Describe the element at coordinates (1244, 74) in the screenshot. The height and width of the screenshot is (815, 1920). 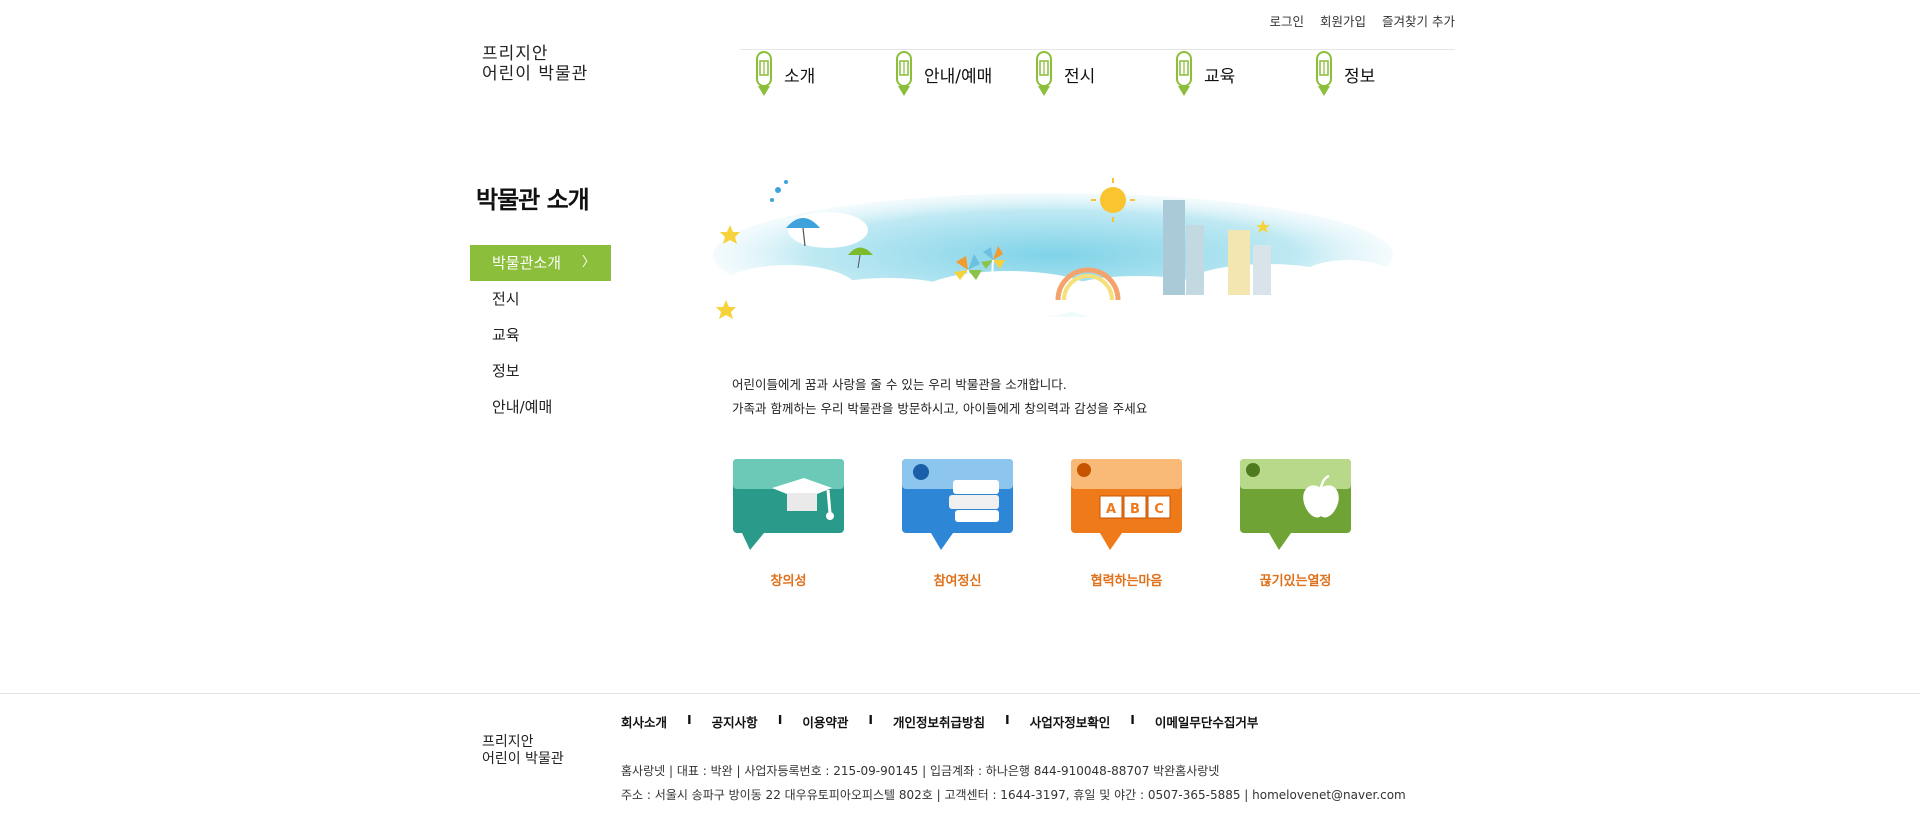
I see `nav-item-education: 교육` at that location.